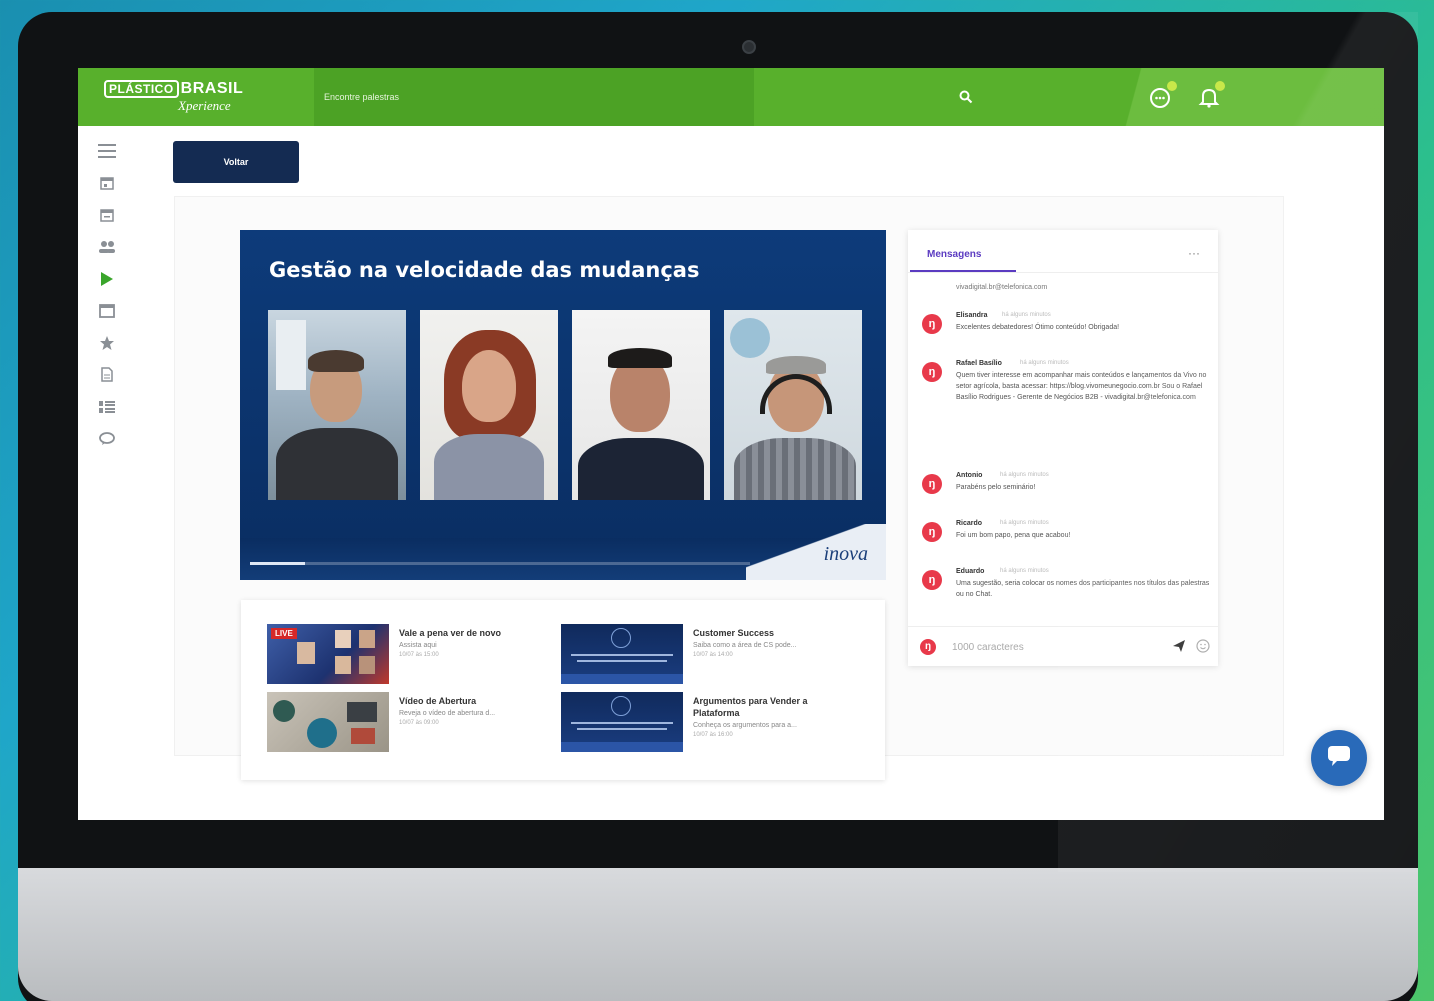 This screenshot has height=1001, width=1434. I want to click on sidebar-item-exhibitors, so click(107, 409).